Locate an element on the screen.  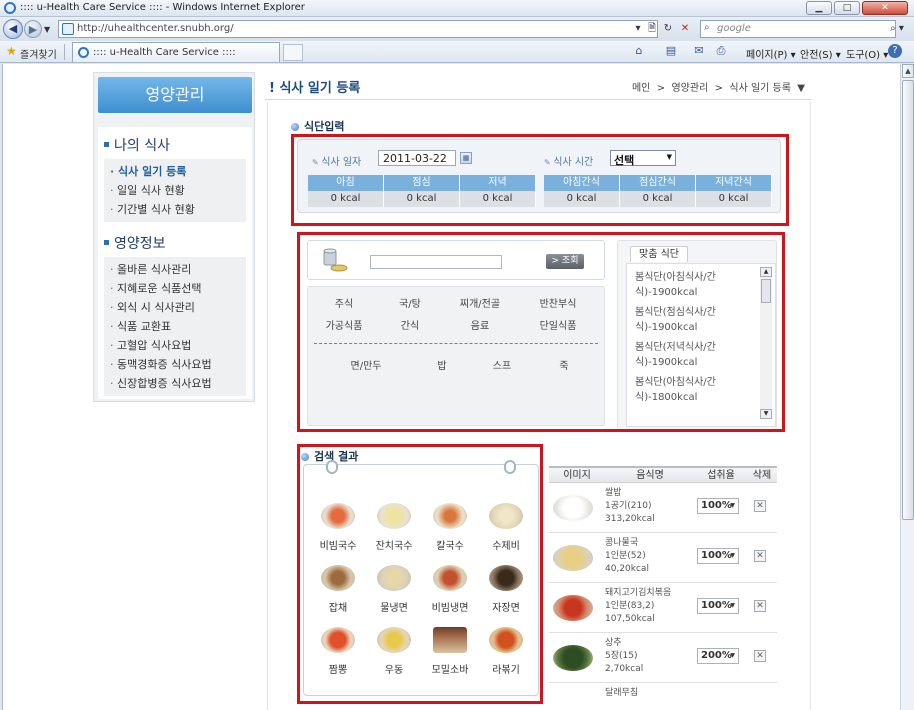
new-tab-button is located at coordinates (293, 52).